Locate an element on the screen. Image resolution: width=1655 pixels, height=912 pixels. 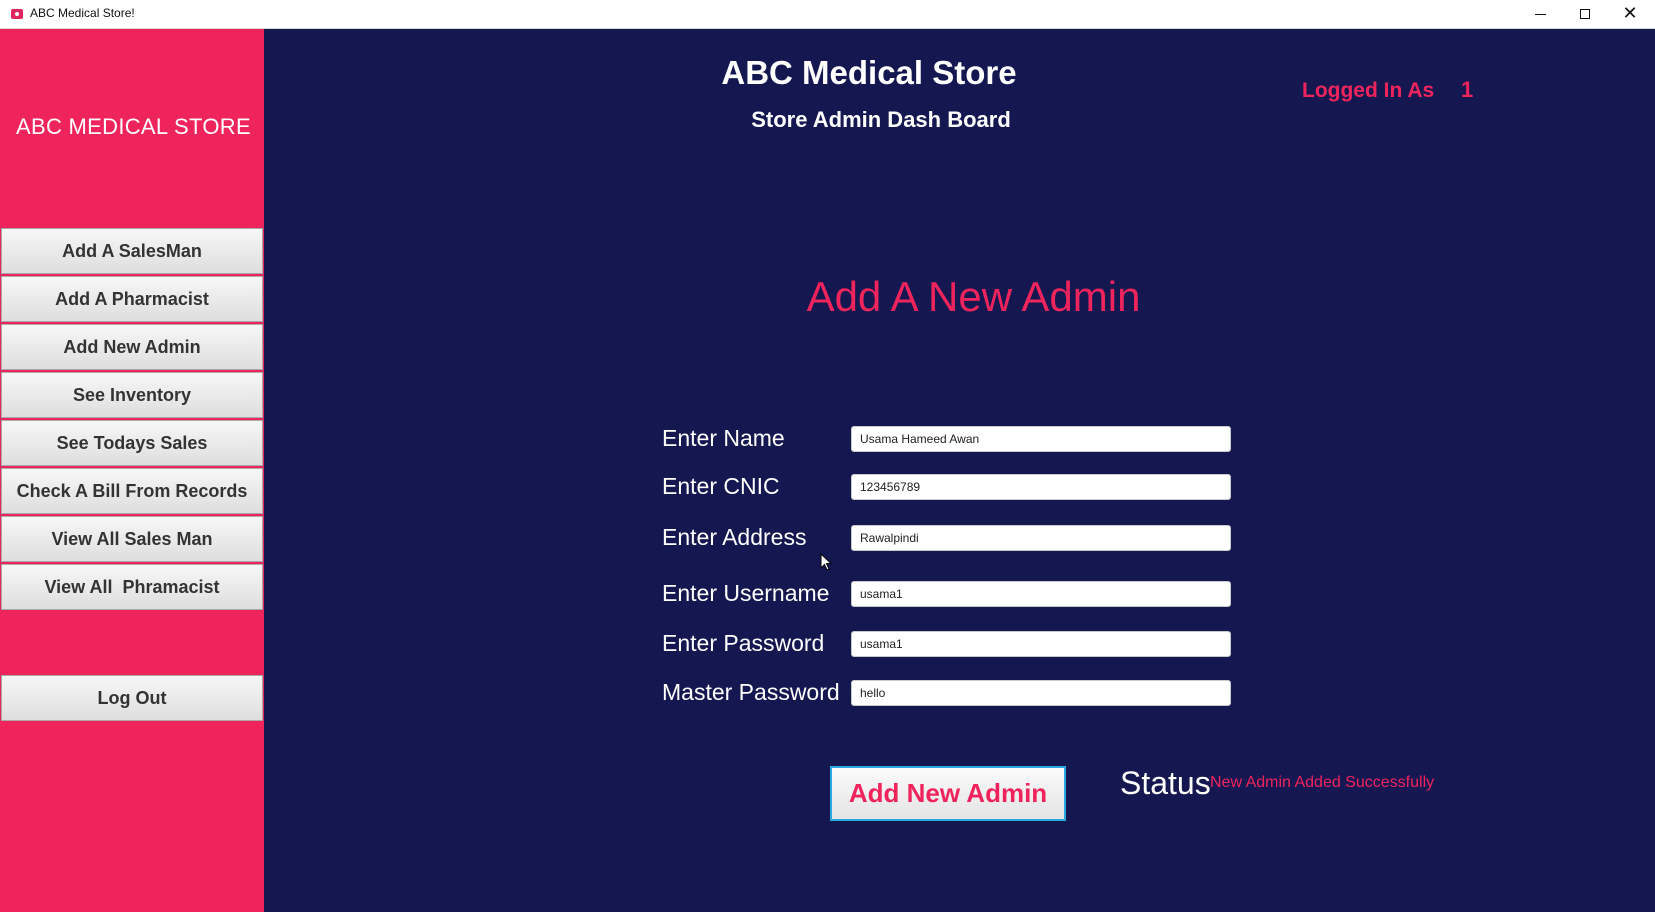
window-title: ABC Medical Store! is located at coordinates (82, 13).